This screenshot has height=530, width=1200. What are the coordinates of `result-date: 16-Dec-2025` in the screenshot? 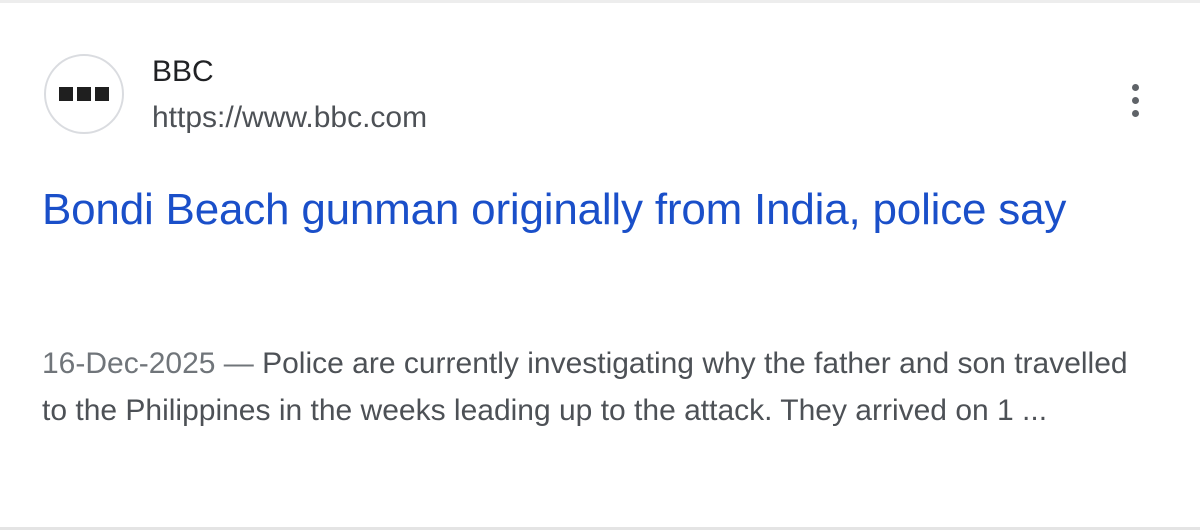 It's located at (129, 363).